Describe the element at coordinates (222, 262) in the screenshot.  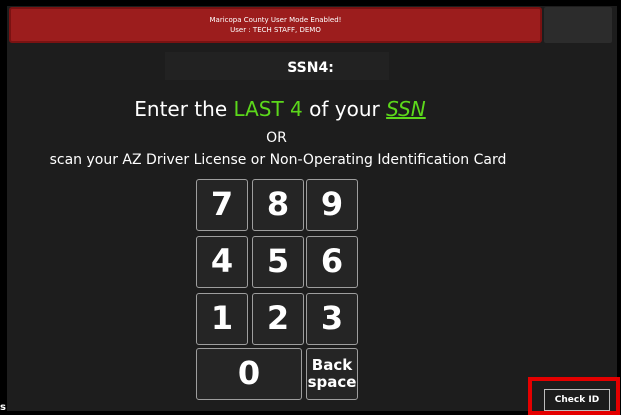
I see `key-4: 4` at that location.